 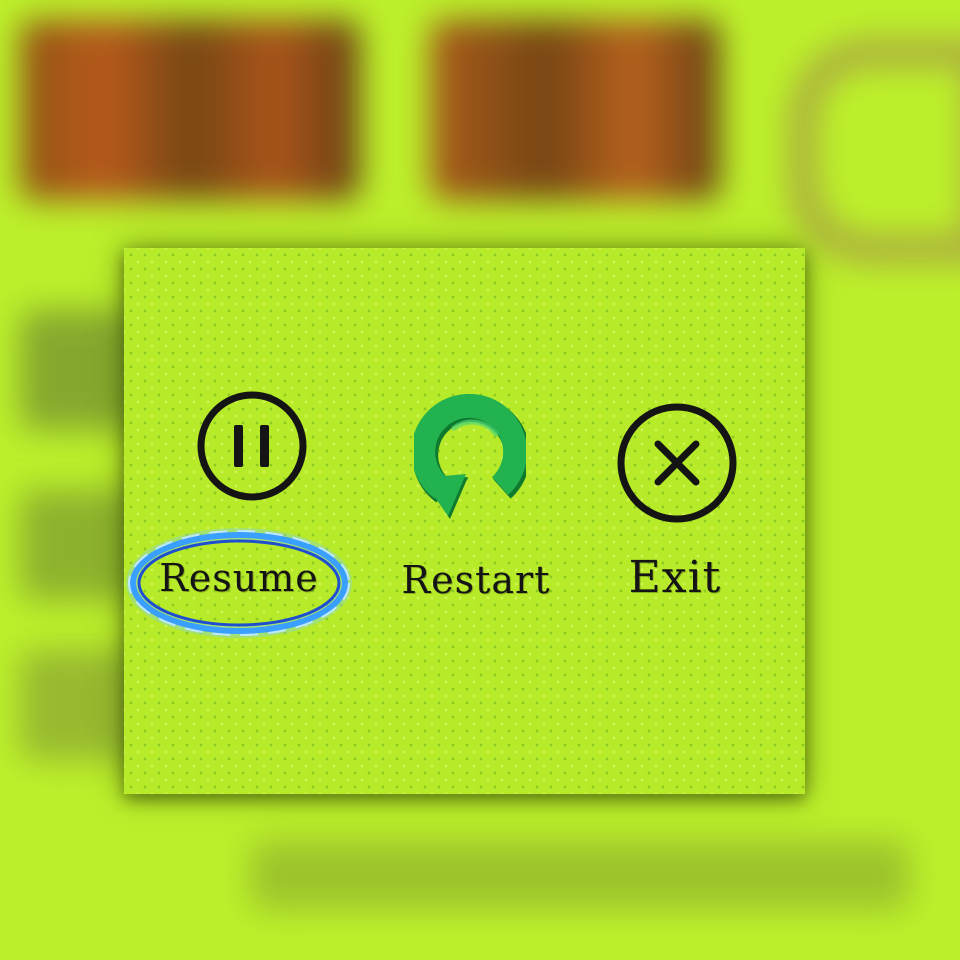 I want to click on resume-label: Resume, so click(x=239, y=578).